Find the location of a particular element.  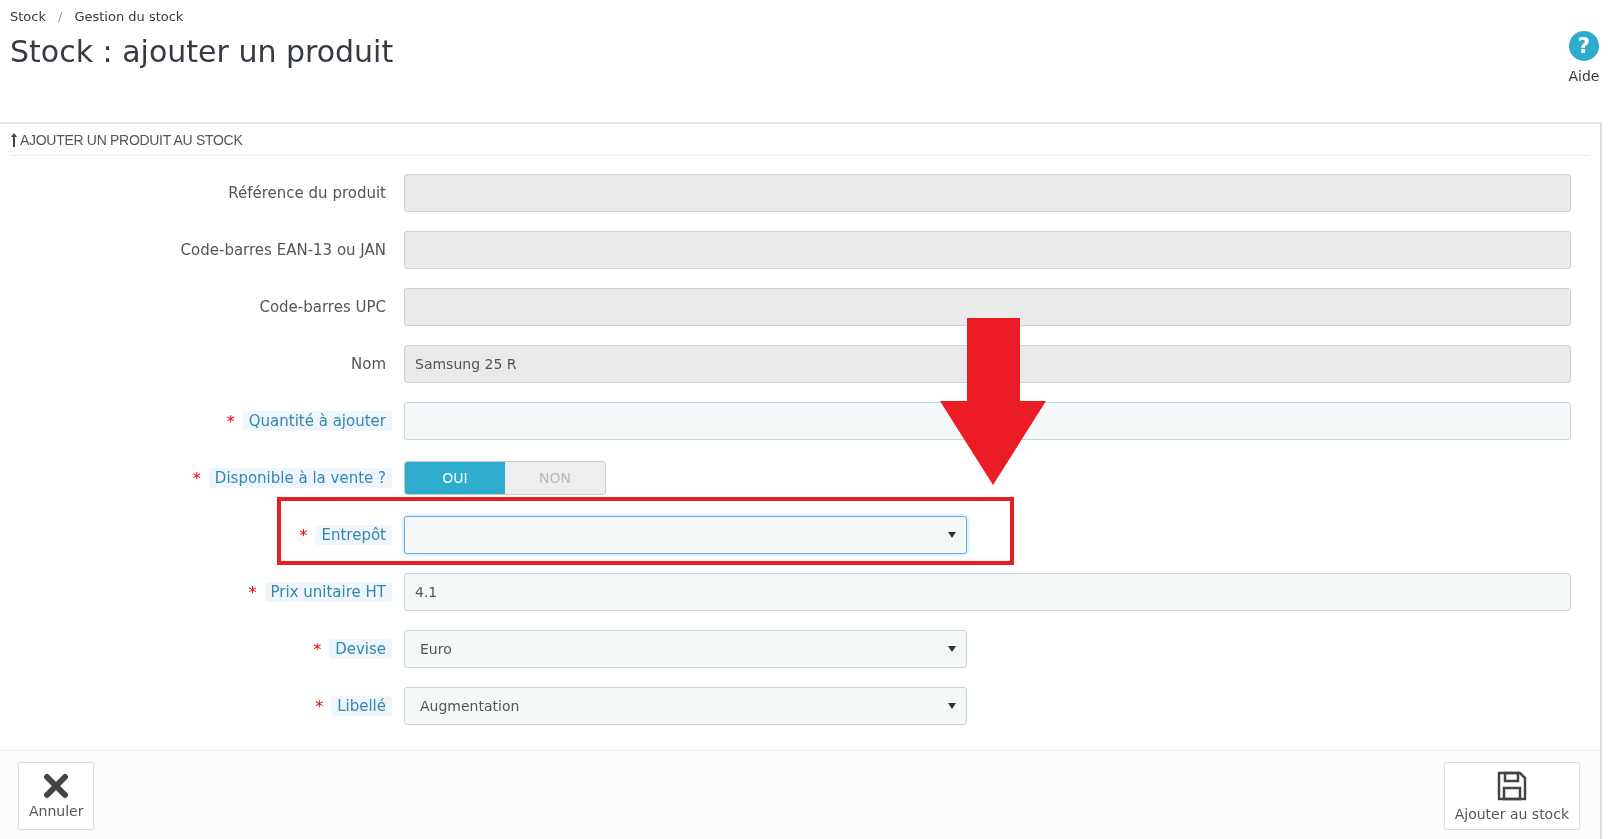

select-field: Euro is located at coordinates (685, 649).